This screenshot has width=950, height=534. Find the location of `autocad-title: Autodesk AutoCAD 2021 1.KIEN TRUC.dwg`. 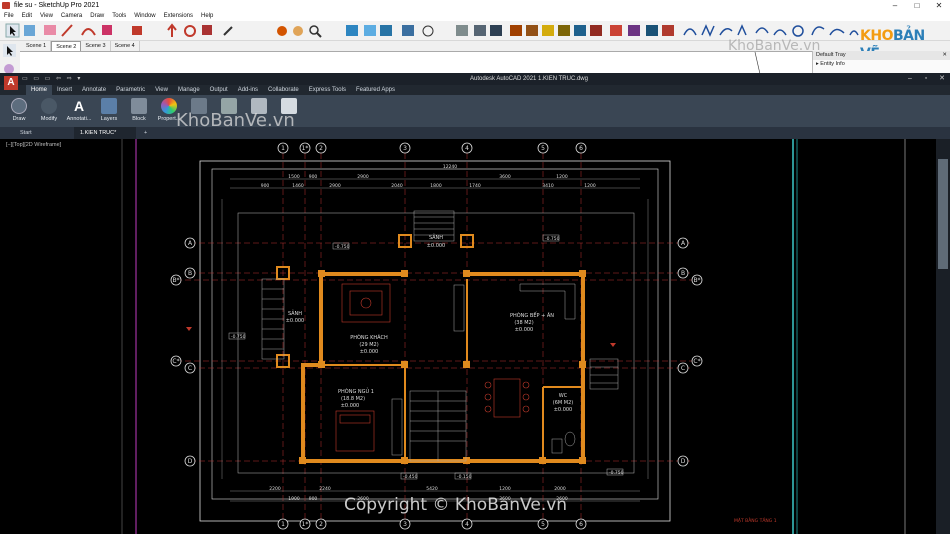

autocad-title: Autodesk AutoCAD 2021 1.KIEN TRUC.dwg is located at coordinates (529, 79).